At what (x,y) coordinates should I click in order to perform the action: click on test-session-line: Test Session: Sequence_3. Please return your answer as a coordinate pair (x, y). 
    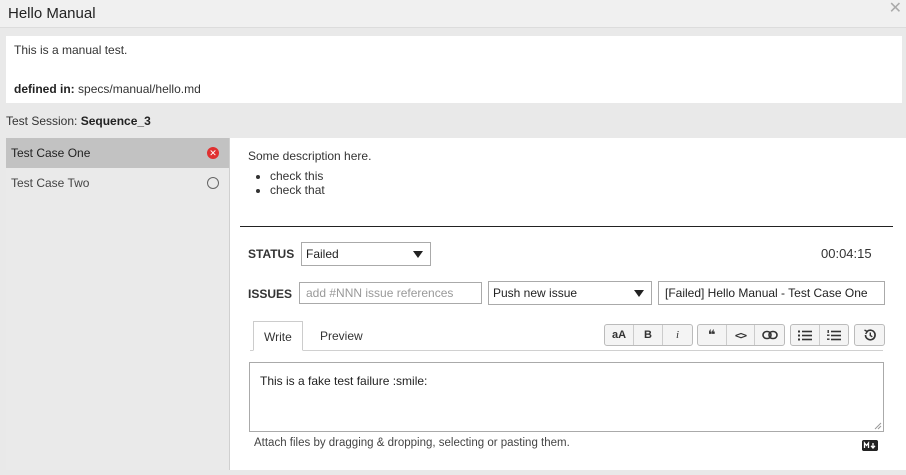
    Looking at the image, I should click on (78, 121).